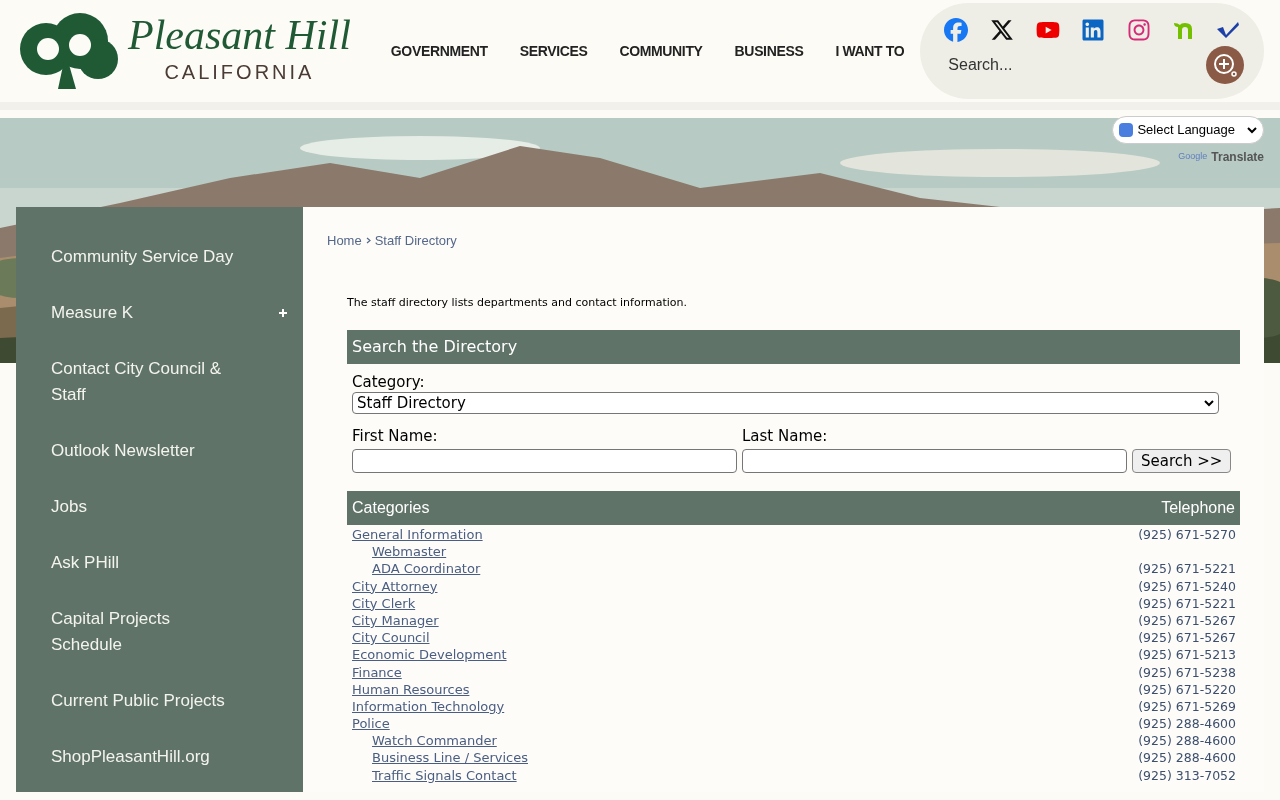 The width and height of the screenshot is (1280, 800). I want to click on directory-link: Police, so click(371, 724).